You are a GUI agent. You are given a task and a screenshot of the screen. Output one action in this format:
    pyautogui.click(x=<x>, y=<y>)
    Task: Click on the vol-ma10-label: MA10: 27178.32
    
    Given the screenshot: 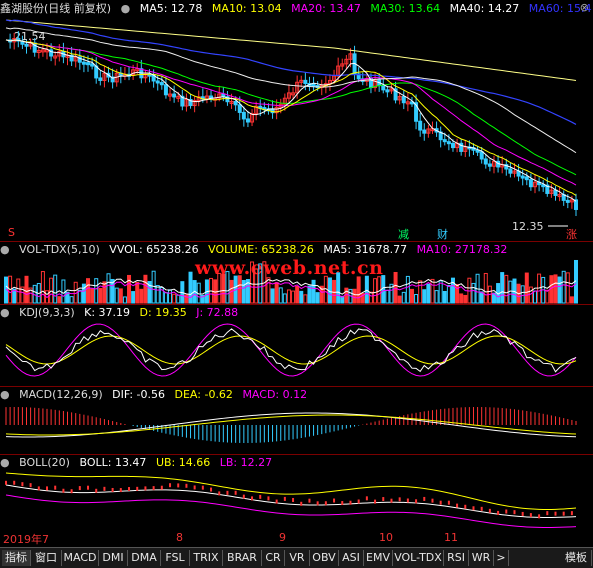 What is the action you would take?
    pyautogui.click(x=462, y=249)
    